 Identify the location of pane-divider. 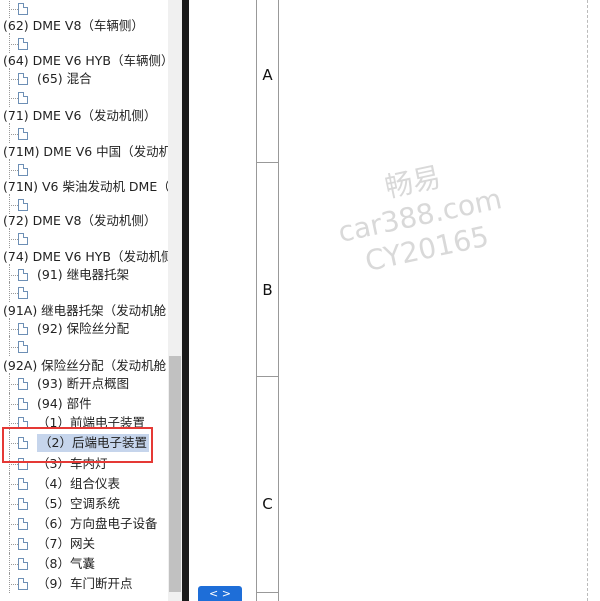
(185, 300).